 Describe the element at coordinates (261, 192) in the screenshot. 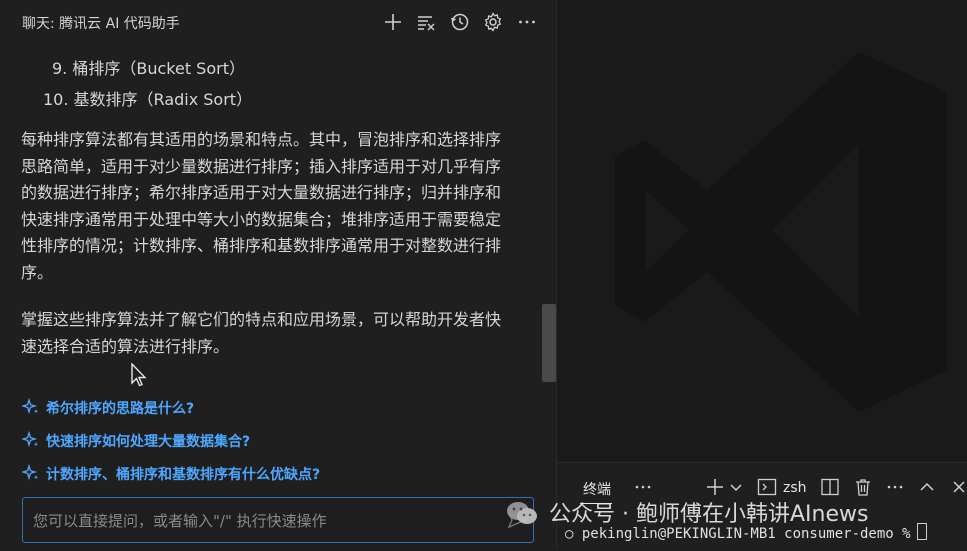

I see `paragraph-line: 的数据进行排序；希尔排序适用于对大量数据进行排序；归并排序和` at that location.